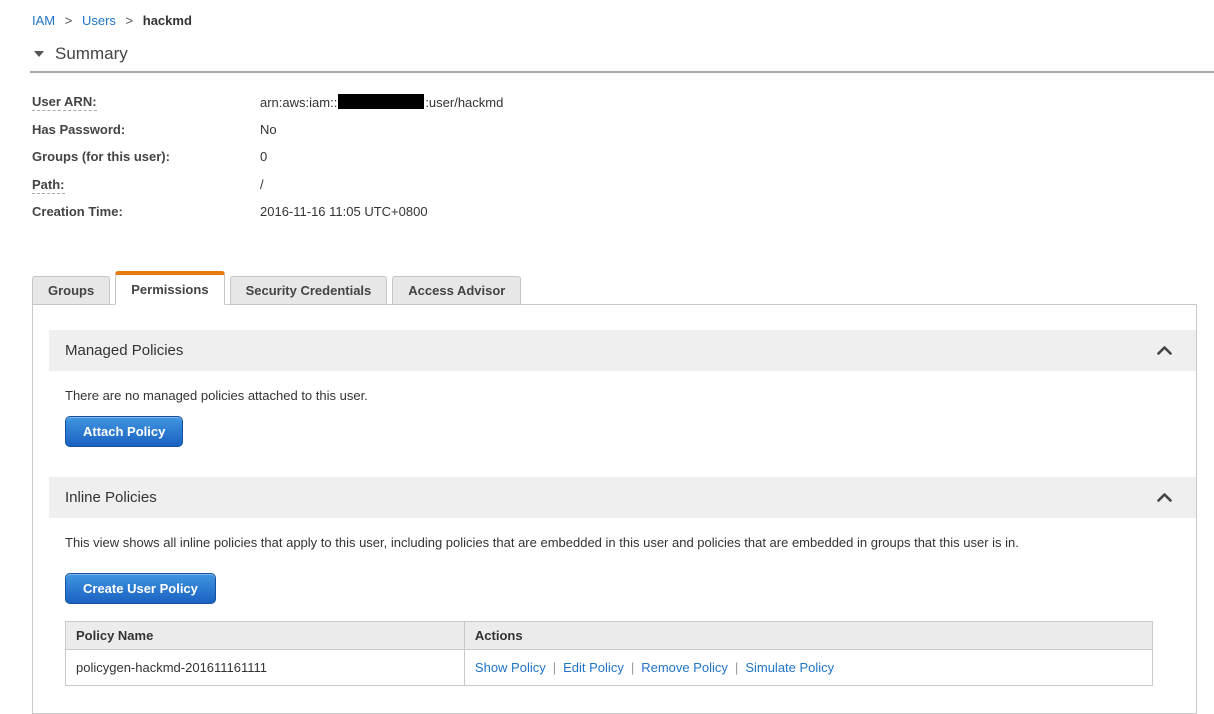  I want to click on groups-label: Groups (for this user):, so click(101, 157).